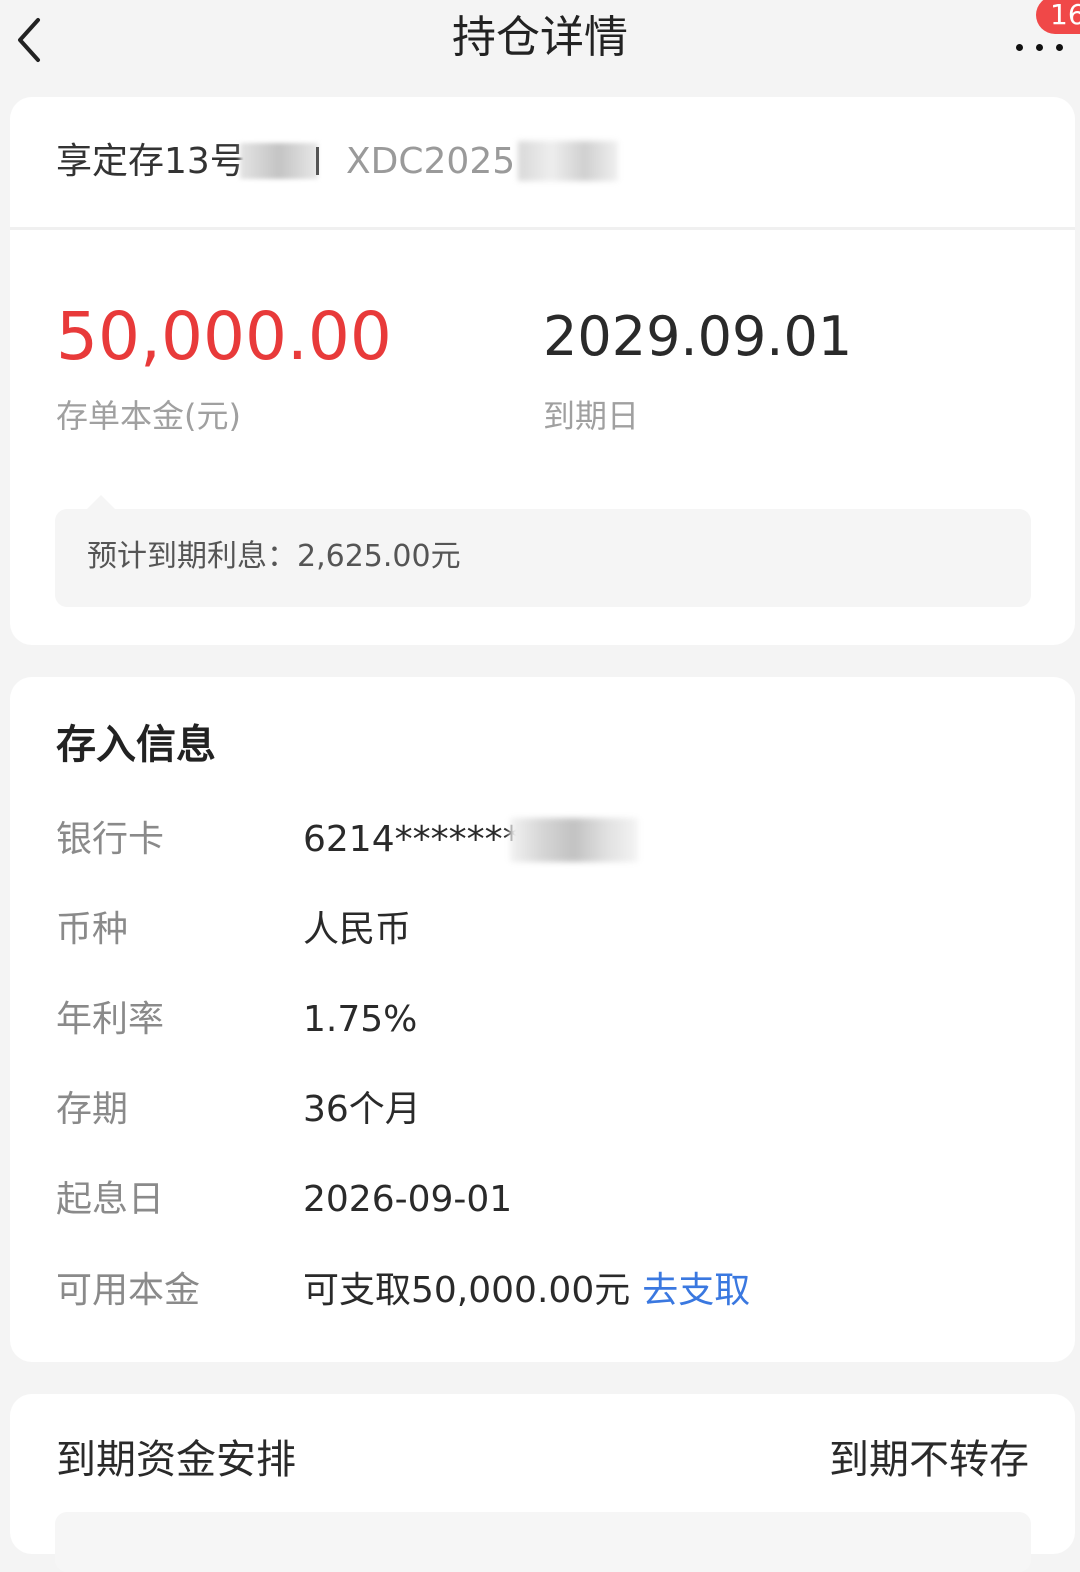 The width and height of the screenshot is (1080, 1572). Describe the element at coordinates (696, 1290) in the screenshot. I see `withdraw-link: 去支取` at that location.